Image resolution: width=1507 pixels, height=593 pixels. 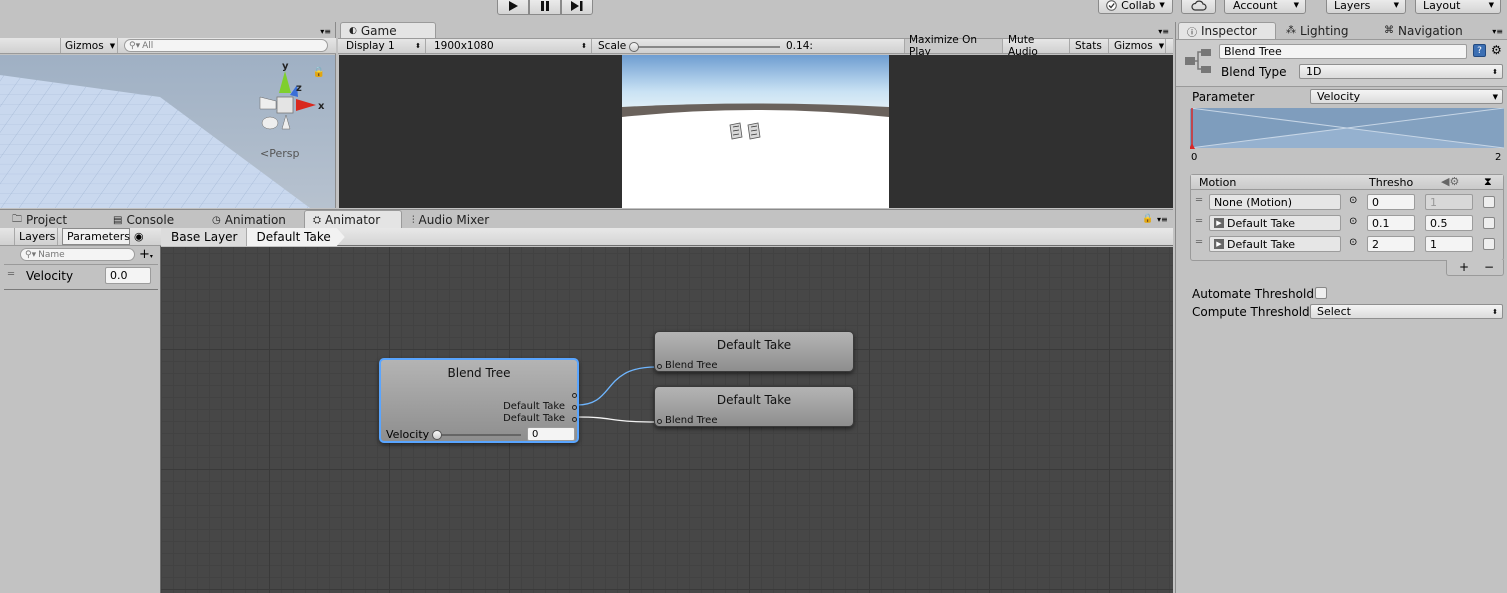 I want to click on scene-orientation-gizmo: y z x, so click(x=290, y=99).